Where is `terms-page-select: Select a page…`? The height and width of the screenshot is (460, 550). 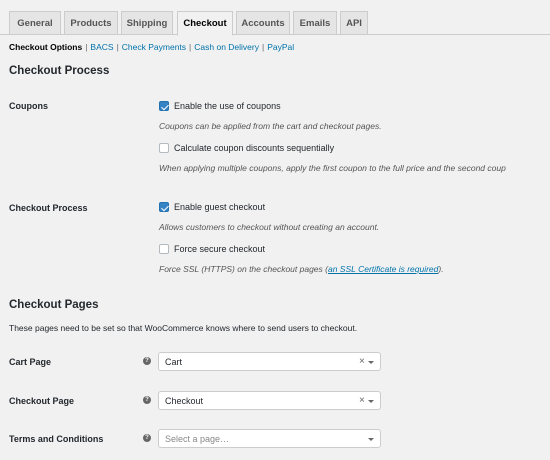 terms-page-select: Select a page… is located at coordinates (269, 438).